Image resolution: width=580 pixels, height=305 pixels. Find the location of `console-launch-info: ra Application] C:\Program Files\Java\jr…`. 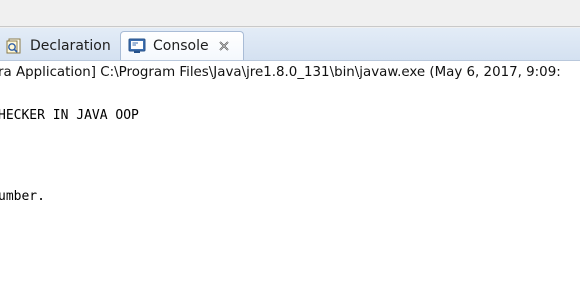

console-launch-info: ra Application] C:\Program Files\Java\jr… is located at coordinates (280, 73).